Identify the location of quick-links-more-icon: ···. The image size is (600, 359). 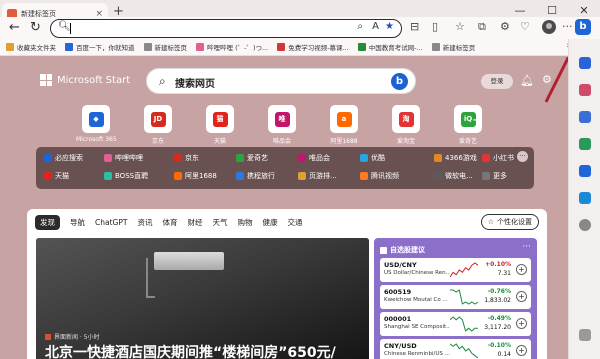
(522, 156).